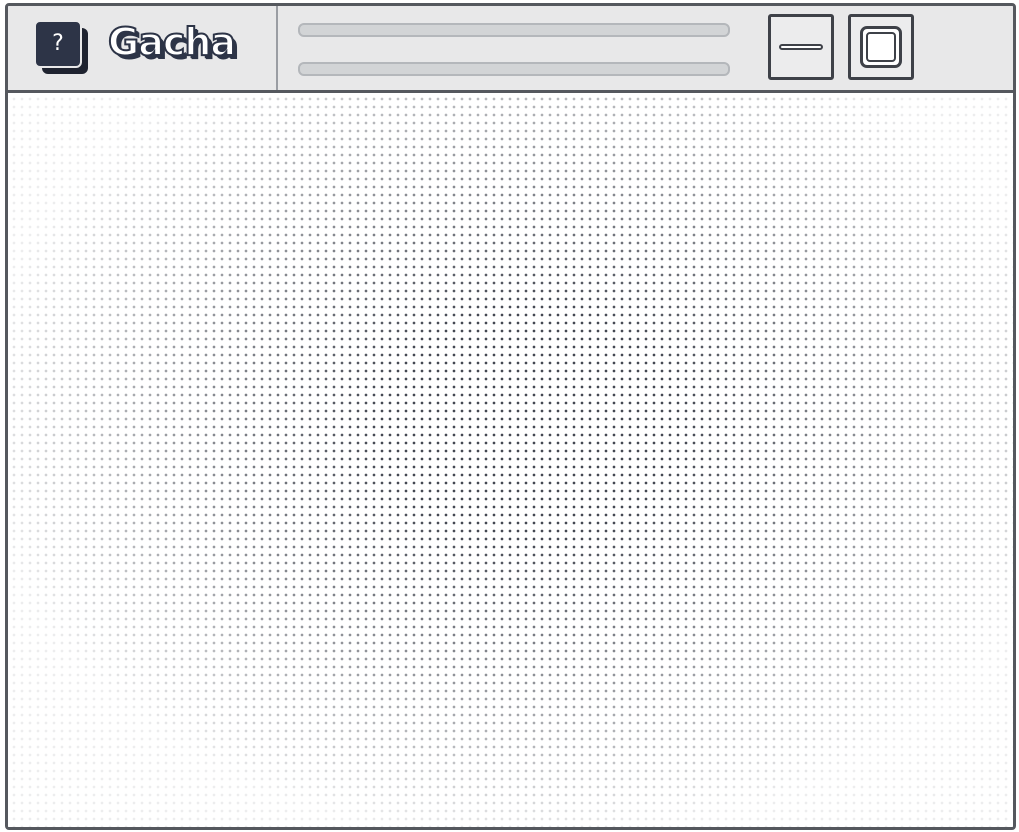 This screenshot has width=1019, height=832. I want to click on title-bar: ? Gacha, so click(510, 49).